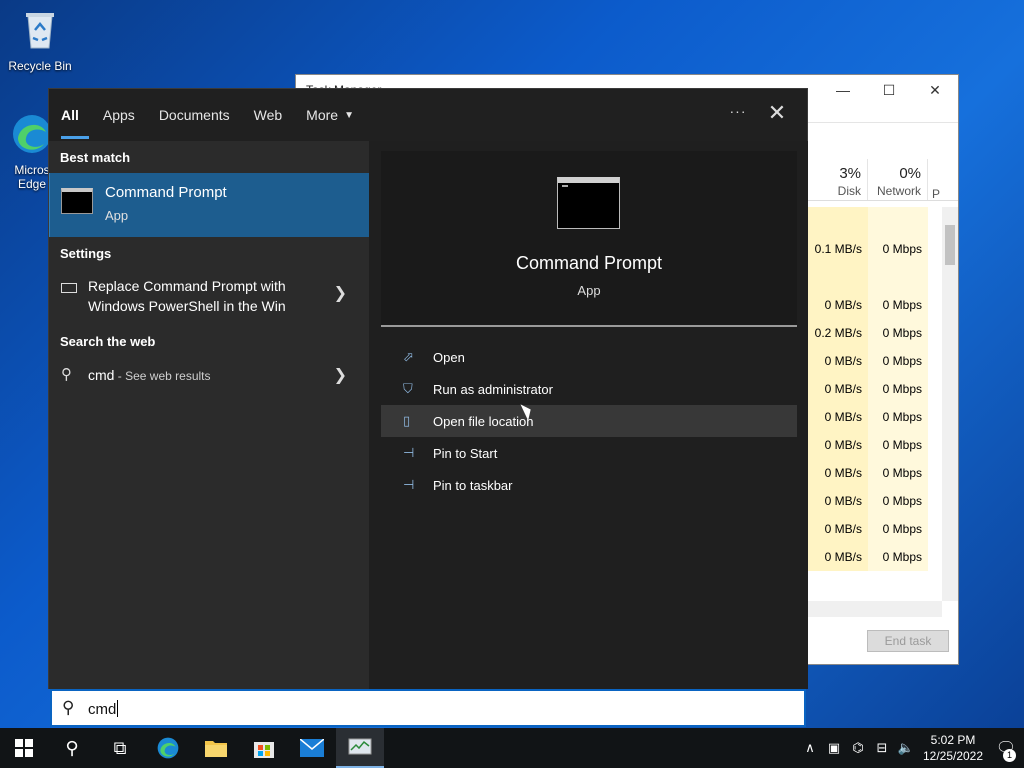 The height and width of the screenshot is (768, 1024). I want to click on disk-cell: 0.1 MB/s, so click(838, 249).